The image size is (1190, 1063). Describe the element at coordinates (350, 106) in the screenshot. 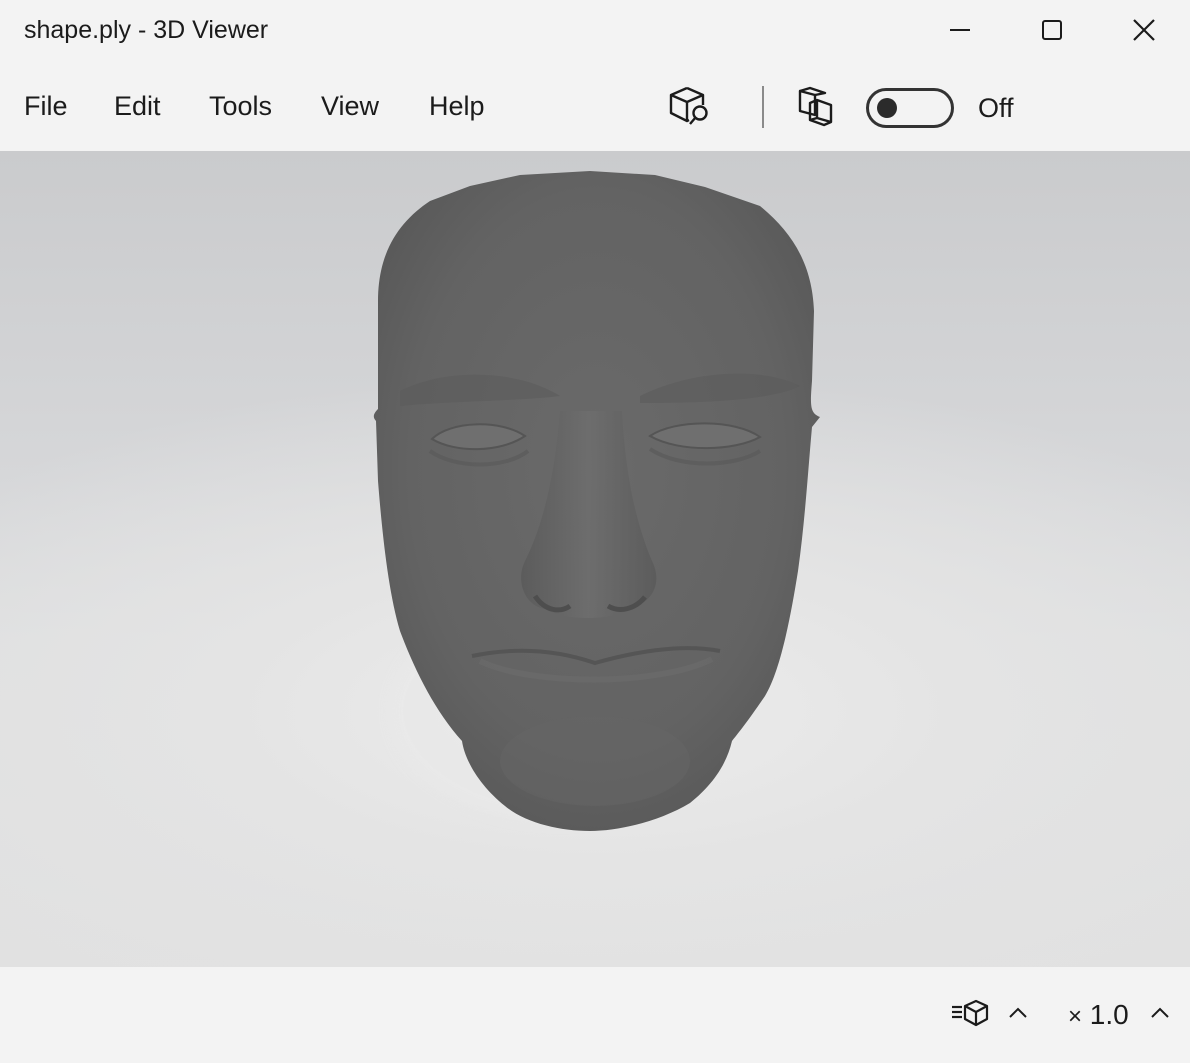

I see `menu-view: View` at that location.